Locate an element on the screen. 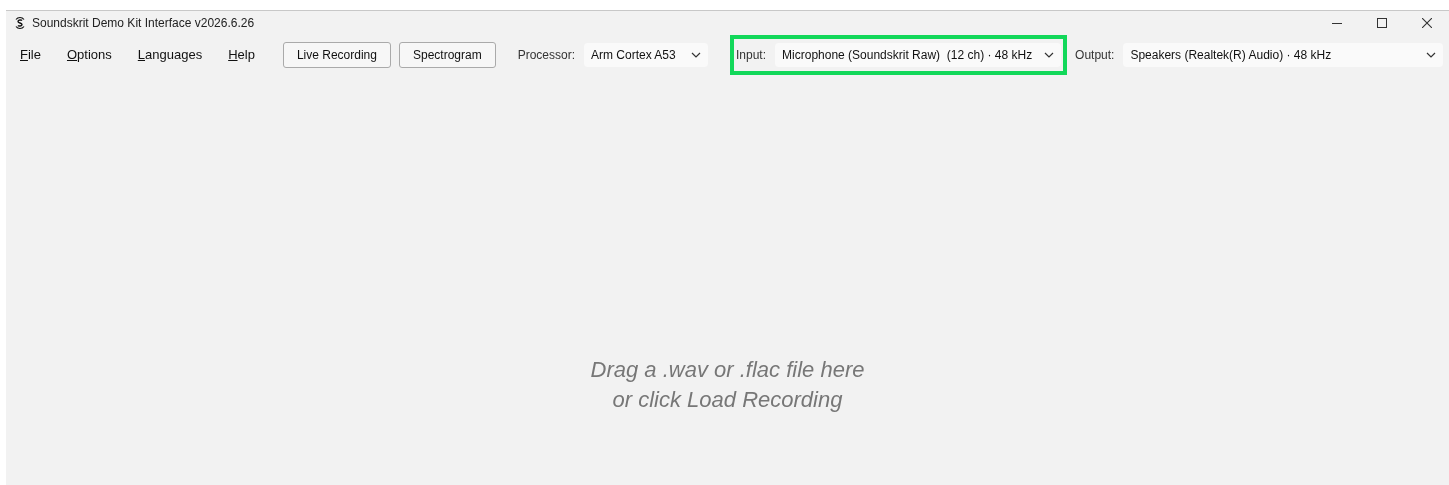 This screenshot has height=485, width=1449. toolbar-button: Live Recording is located at coordinates (336, 55).